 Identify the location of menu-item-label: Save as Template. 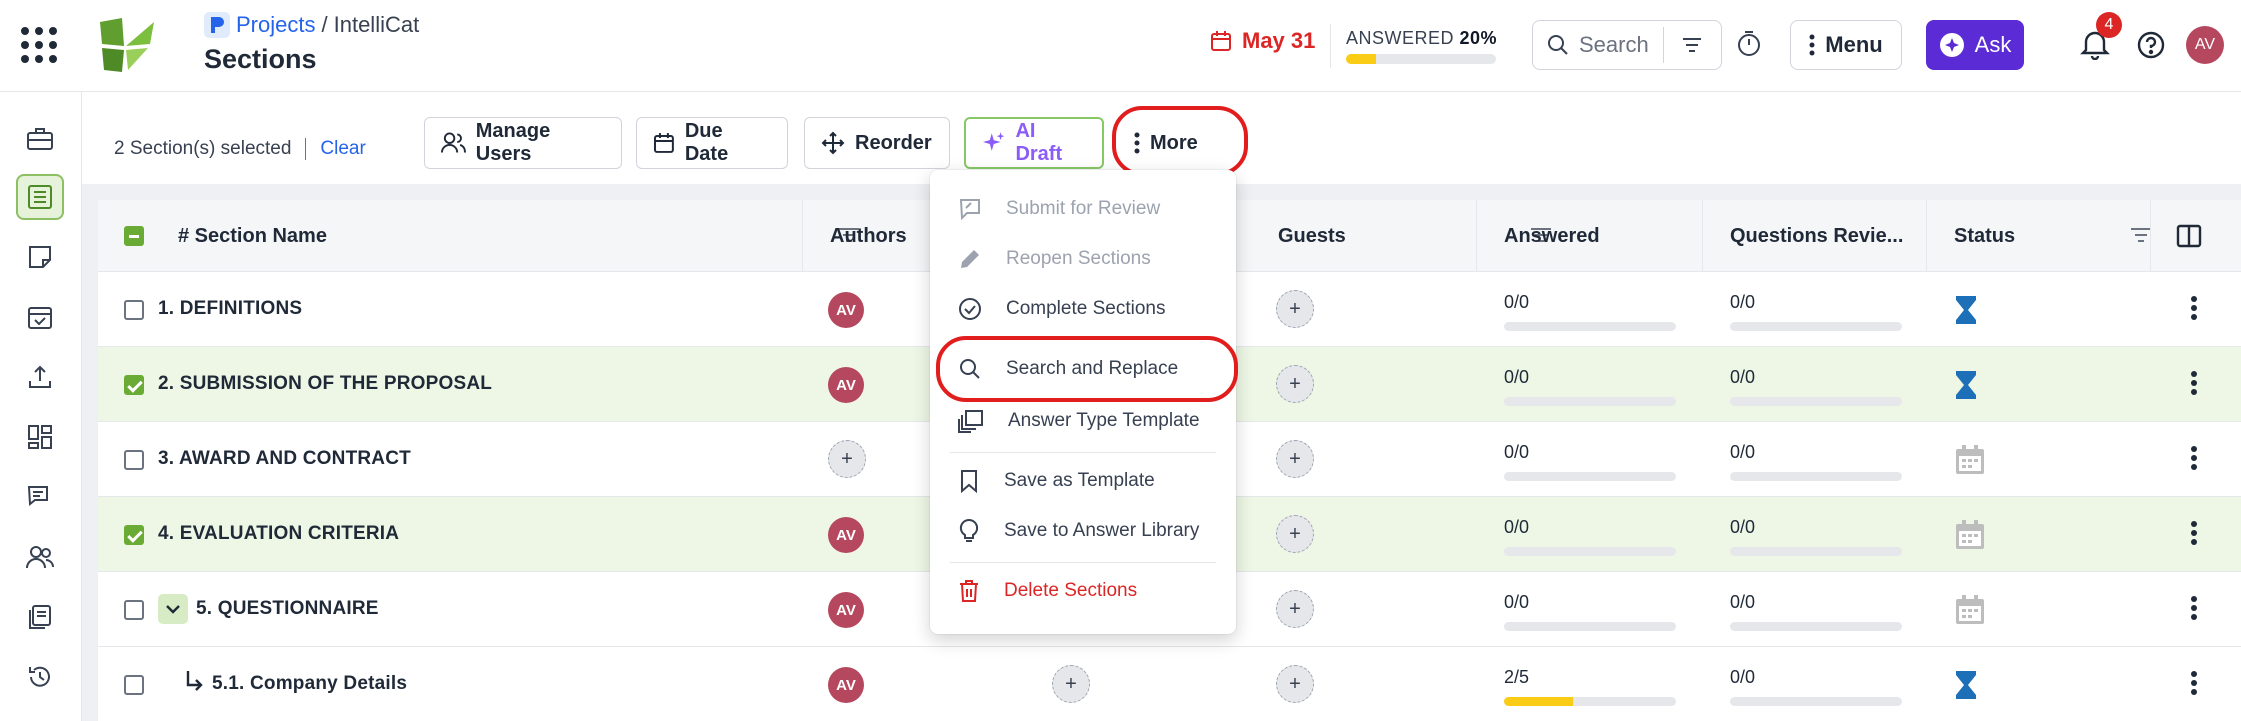
(1079, 480).